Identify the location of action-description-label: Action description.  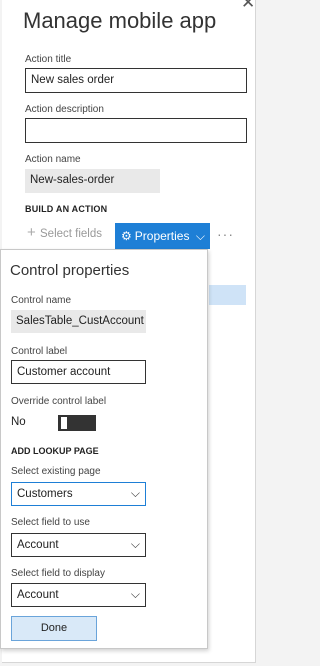
(64, 109).